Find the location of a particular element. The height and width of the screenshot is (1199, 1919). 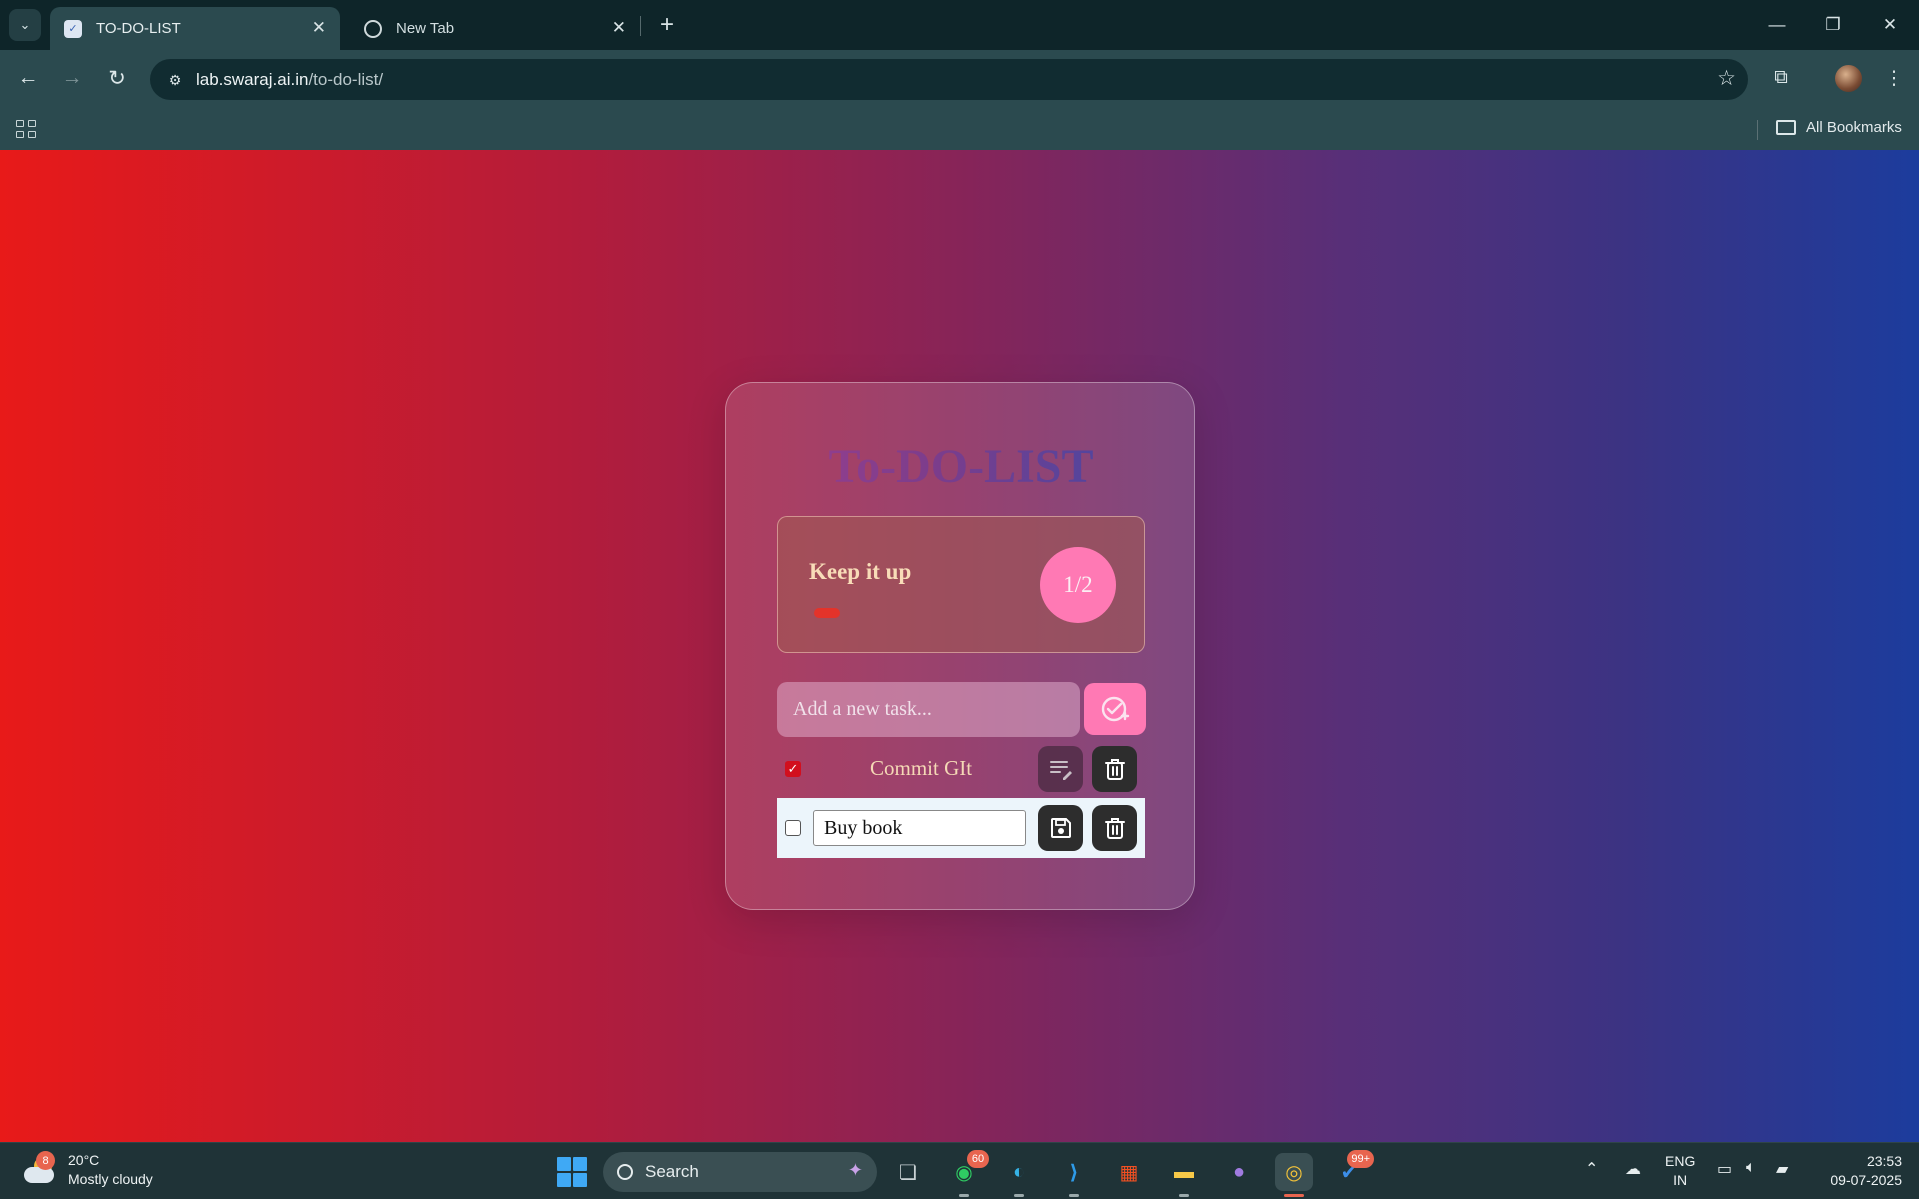

task-item-editing is located at coordinates (961, 828).